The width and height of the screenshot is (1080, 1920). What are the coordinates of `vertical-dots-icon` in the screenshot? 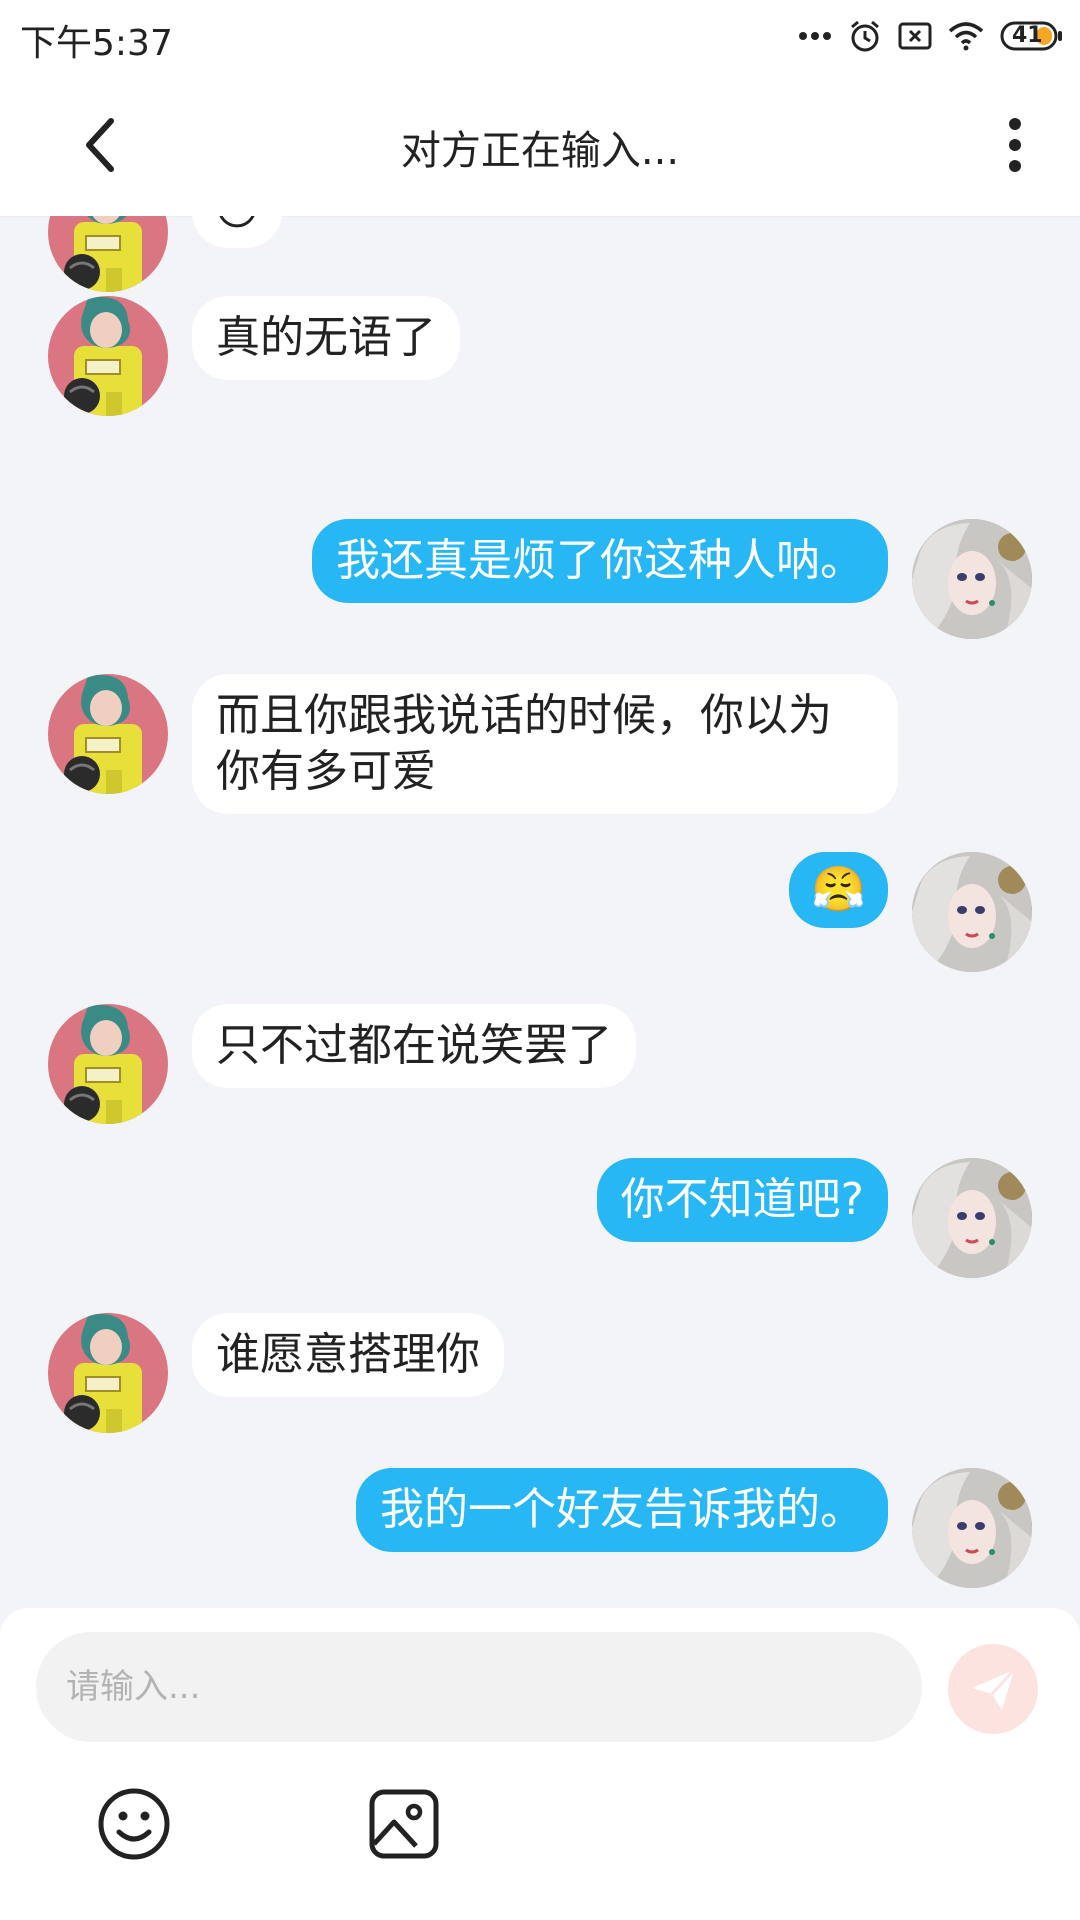 It's located at (1015, 145).